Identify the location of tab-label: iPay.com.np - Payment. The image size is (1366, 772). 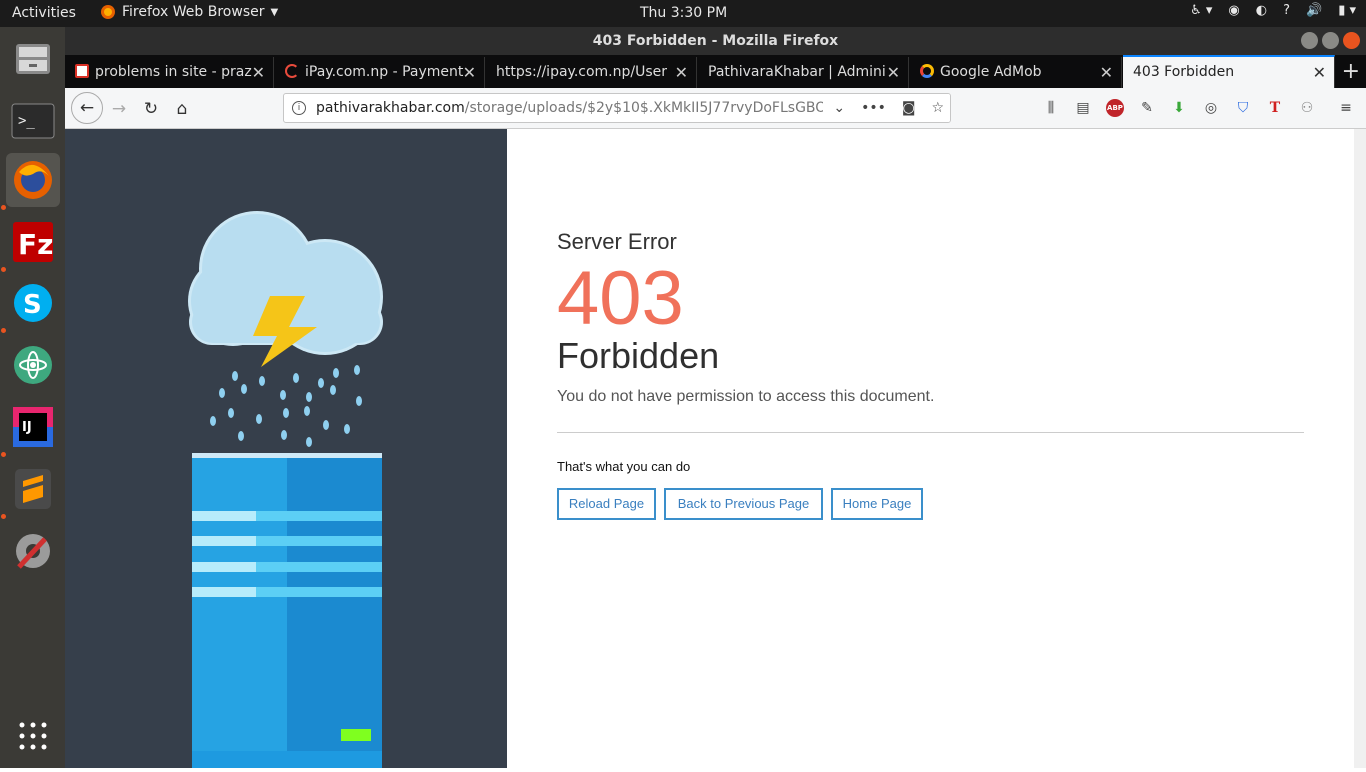
(384, 72).